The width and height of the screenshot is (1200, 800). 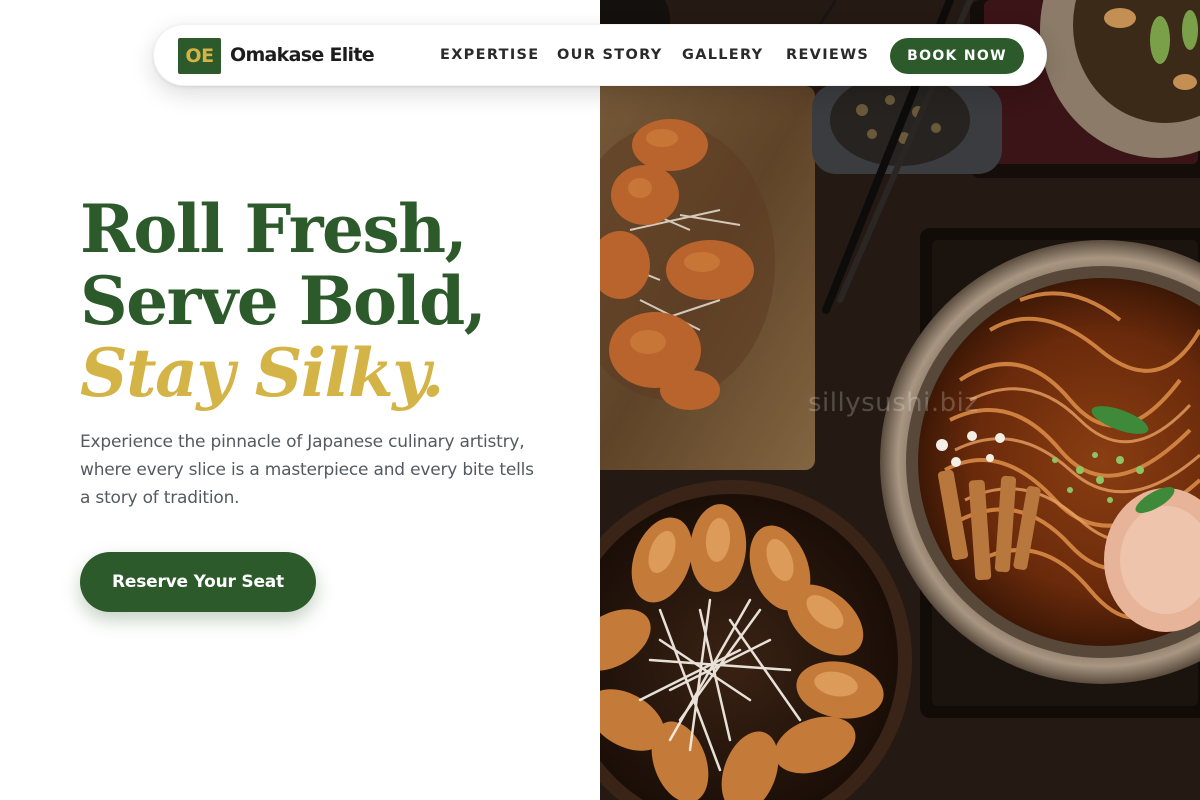 What do you see at coordinates (893, 403) in the screenshot?
I see `watermark-text: sillysushi.biz` at bounding box center [893, 403].